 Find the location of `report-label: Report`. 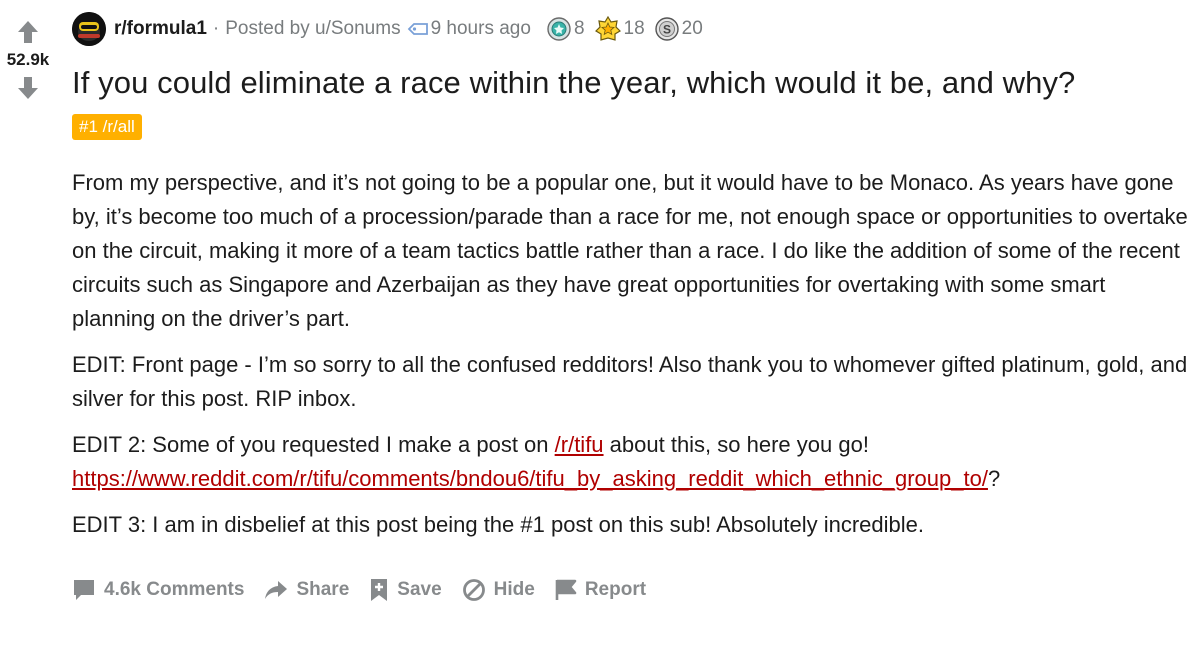

report-label: Report is located at coordinates (615, 589).